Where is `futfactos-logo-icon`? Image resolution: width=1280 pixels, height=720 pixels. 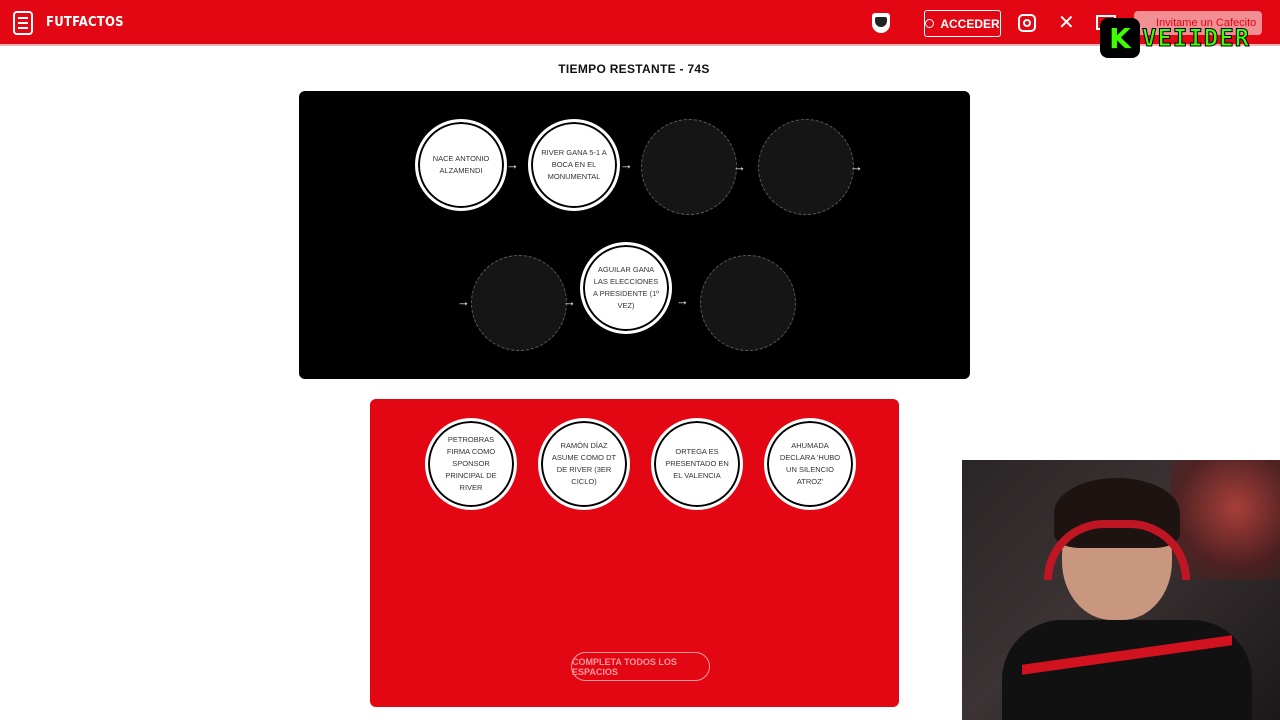 futfactos-logo-icon is located at coordinates (23, 23).